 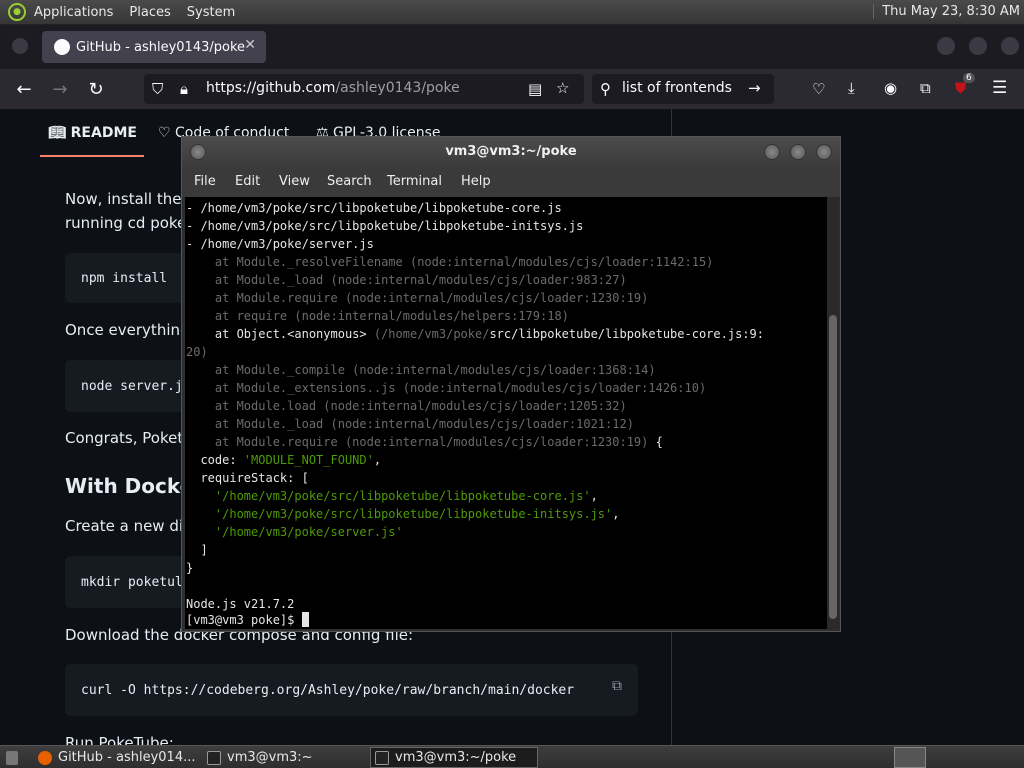 I want to click on terminal-scroll-thumb, so click(x=833, y=467).